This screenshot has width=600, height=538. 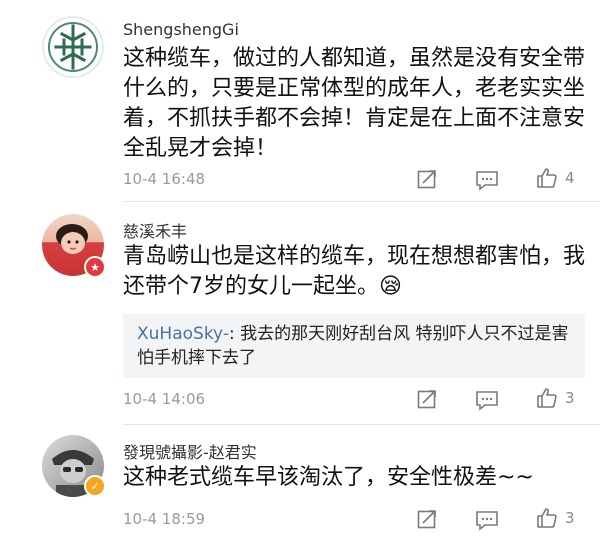 I want to click on timestamp: 10-4 16:48, so click(x=164, y=179).